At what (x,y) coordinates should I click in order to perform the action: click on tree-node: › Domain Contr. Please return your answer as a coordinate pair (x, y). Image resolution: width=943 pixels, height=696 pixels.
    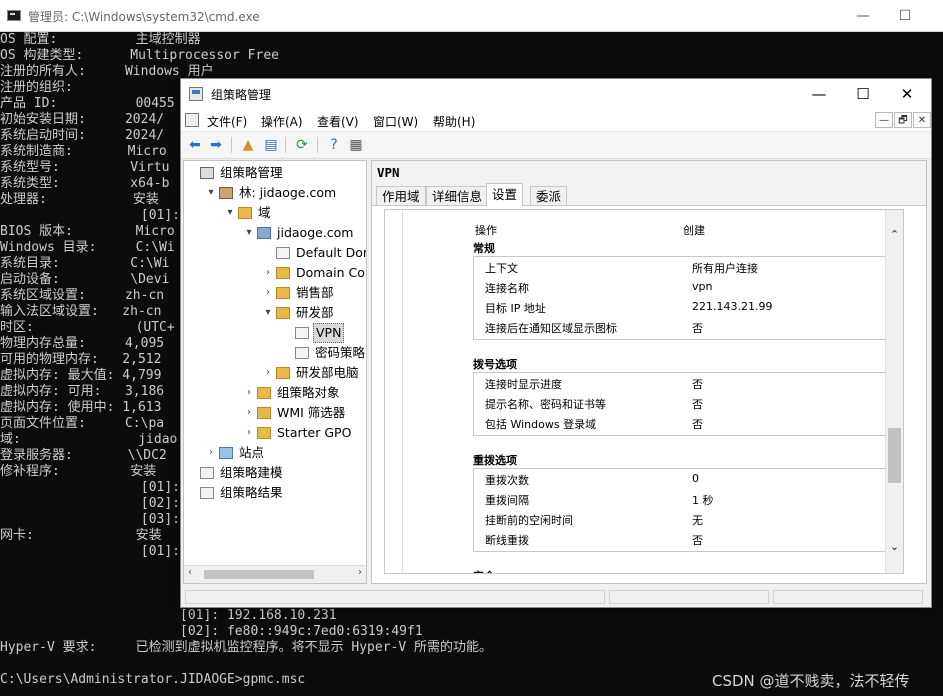
    Looking at the image, I should click on (314, 273).